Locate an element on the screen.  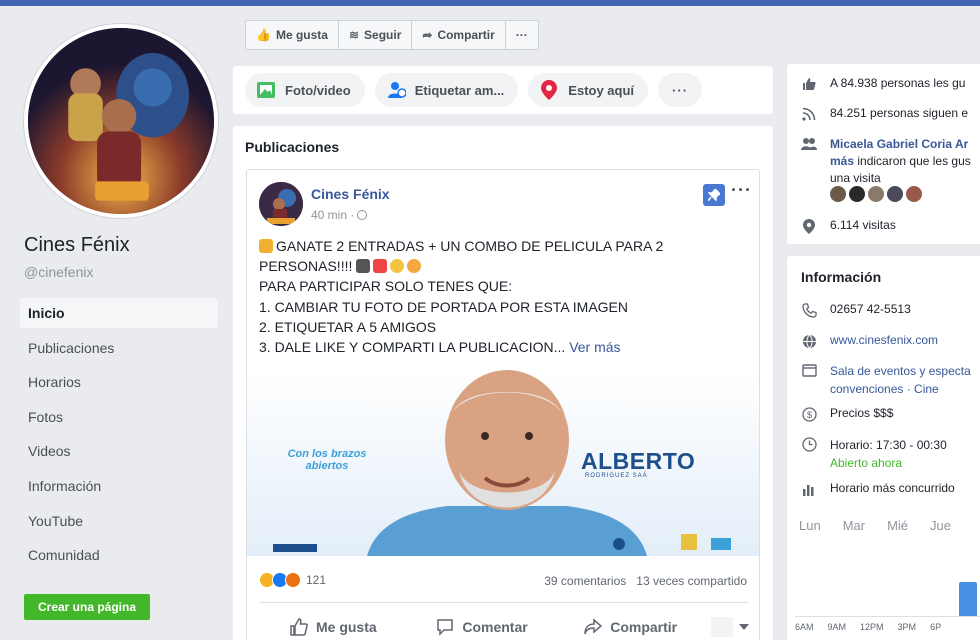
profile-picture is located at coordinates (121, 121).